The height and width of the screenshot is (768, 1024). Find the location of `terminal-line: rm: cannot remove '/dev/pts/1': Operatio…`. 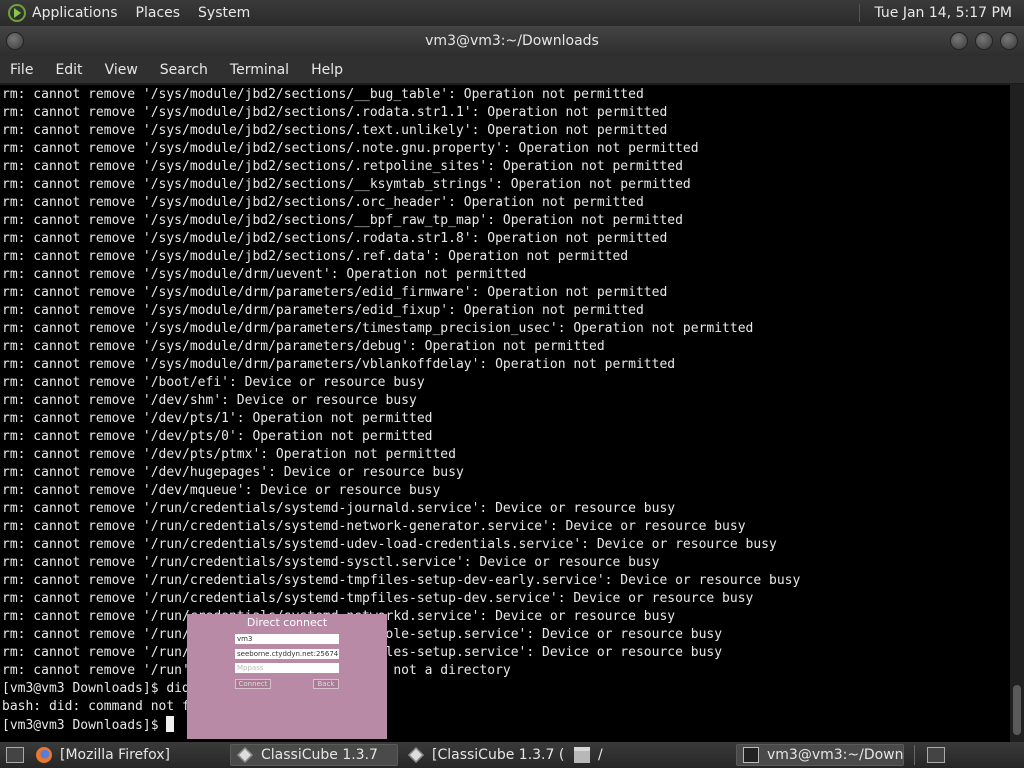

terminal-line: rm: cannot remove '/dev/pts/1': Operatio… is located at coordinates (217, 418).